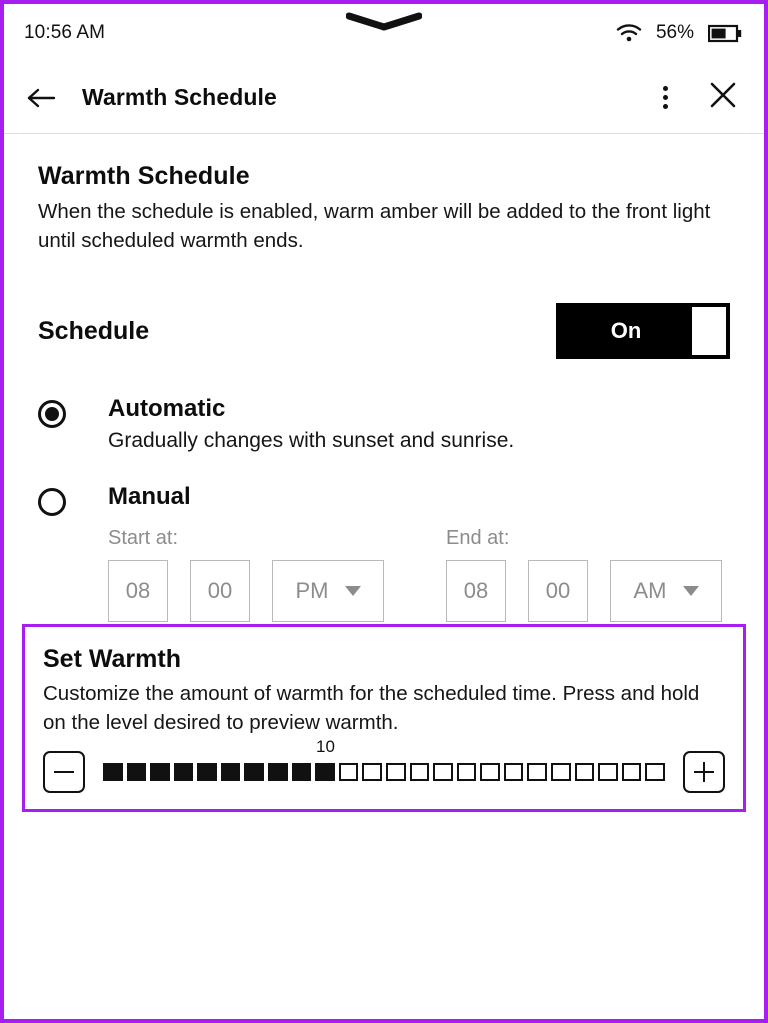 The image size is (768, 1023). I want to click on start-time-group: Start at: 08 00 PM, so click(277, 575).